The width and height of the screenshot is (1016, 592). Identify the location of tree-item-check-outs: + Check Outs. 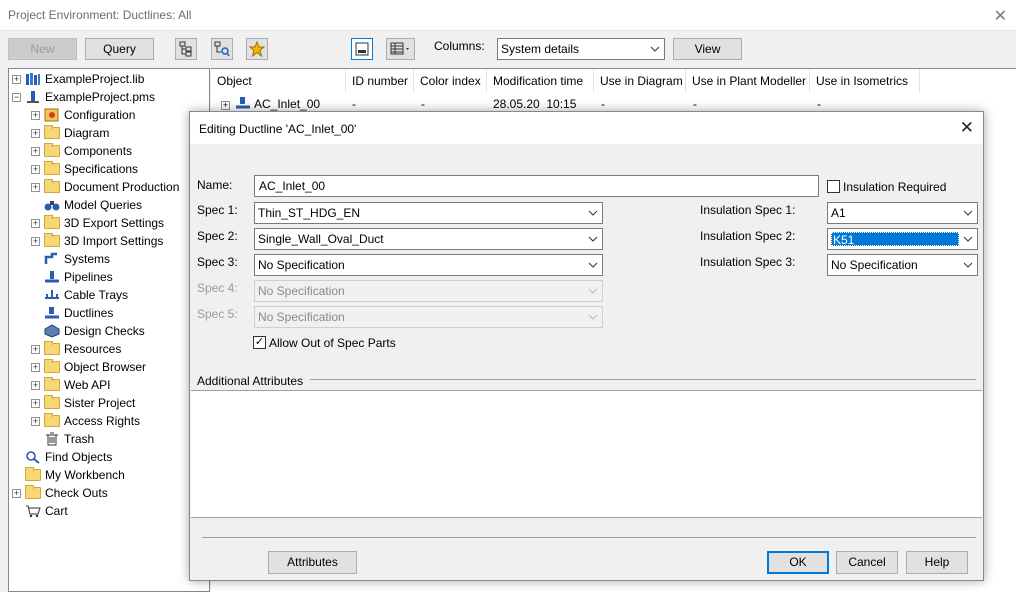
(60, 493).